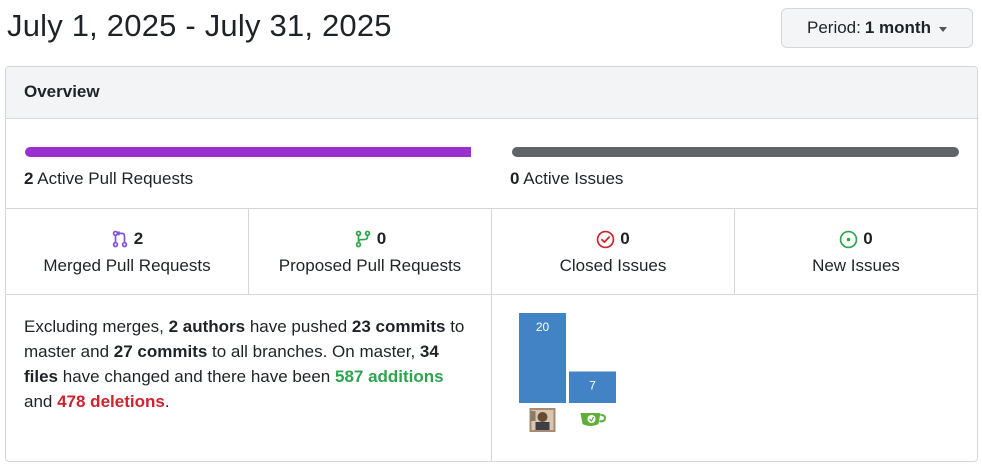 Image resolution: width=982 pixels, height=466 pixels. What do you see at coordinates (138, 238) in the screenshot?
I see `merged-pull-requests-count: 2` at bounding box center [138, 238].